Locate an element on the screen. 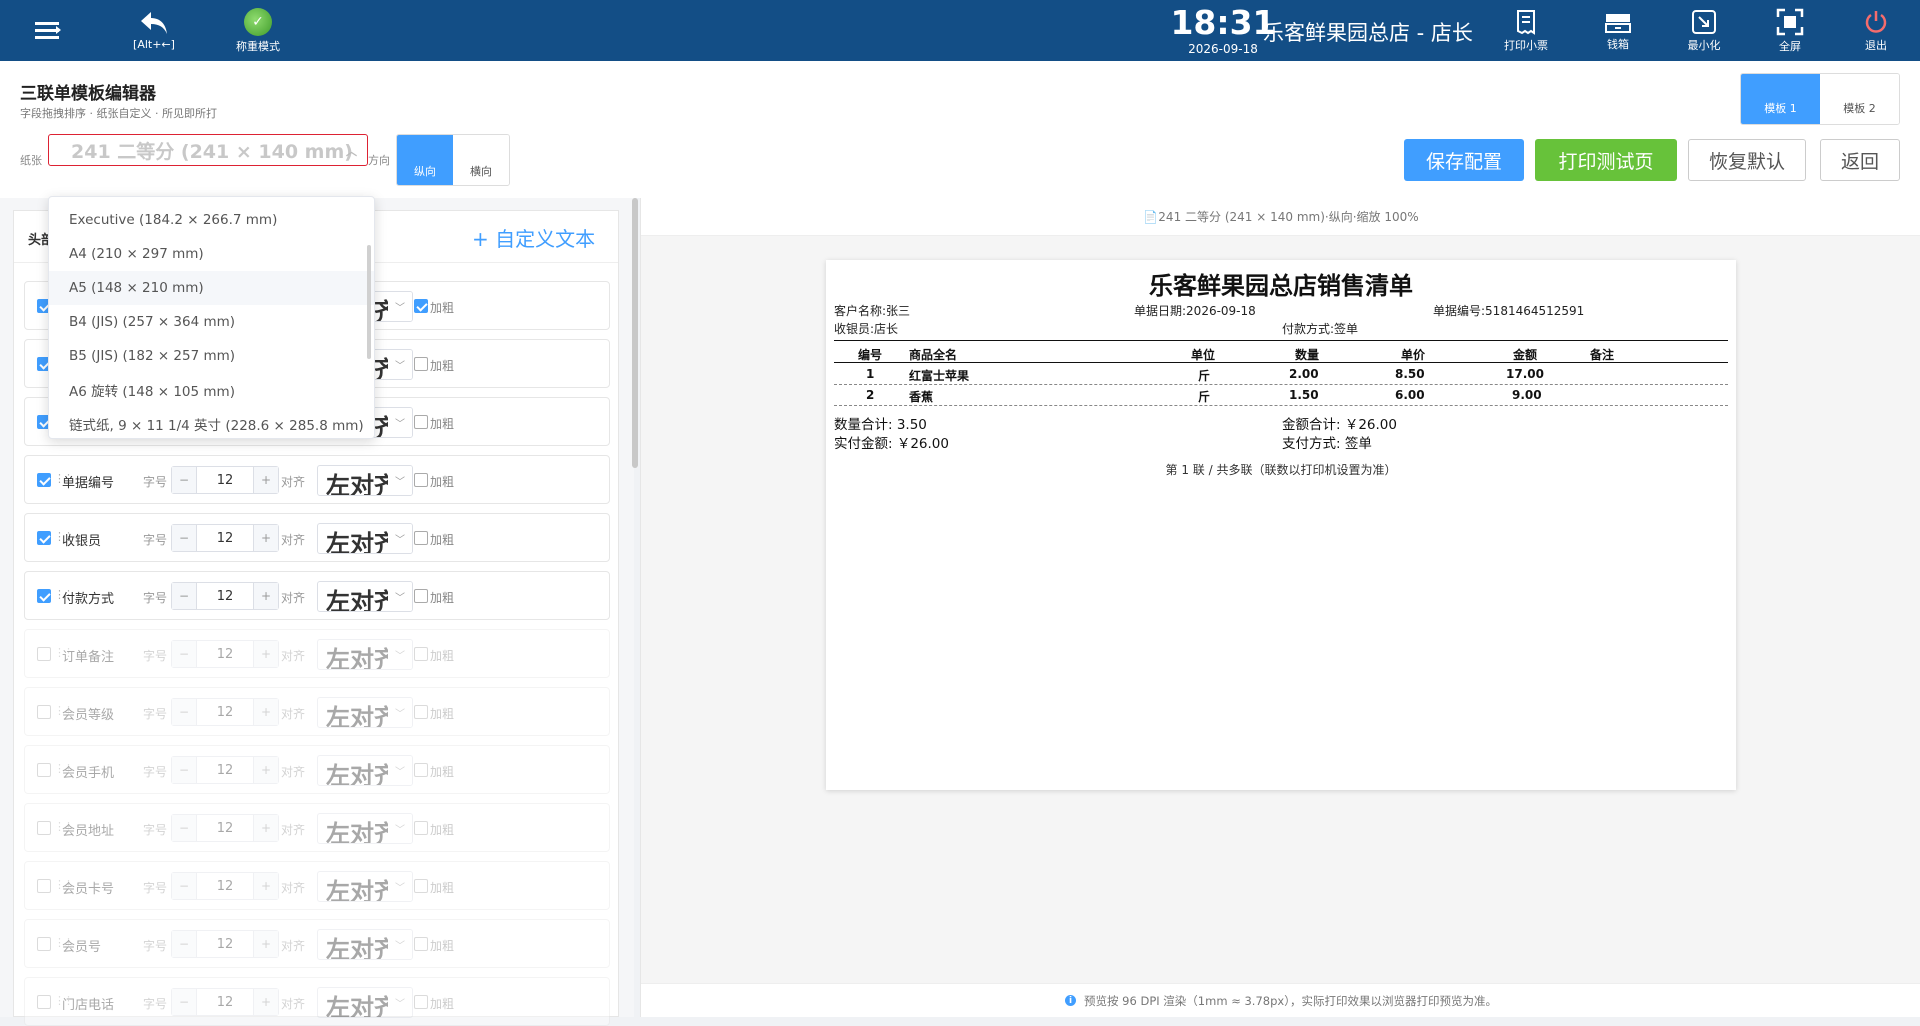 This screenshot has width=1920, height=1026. menu-button is located at coordinates (48, 30).